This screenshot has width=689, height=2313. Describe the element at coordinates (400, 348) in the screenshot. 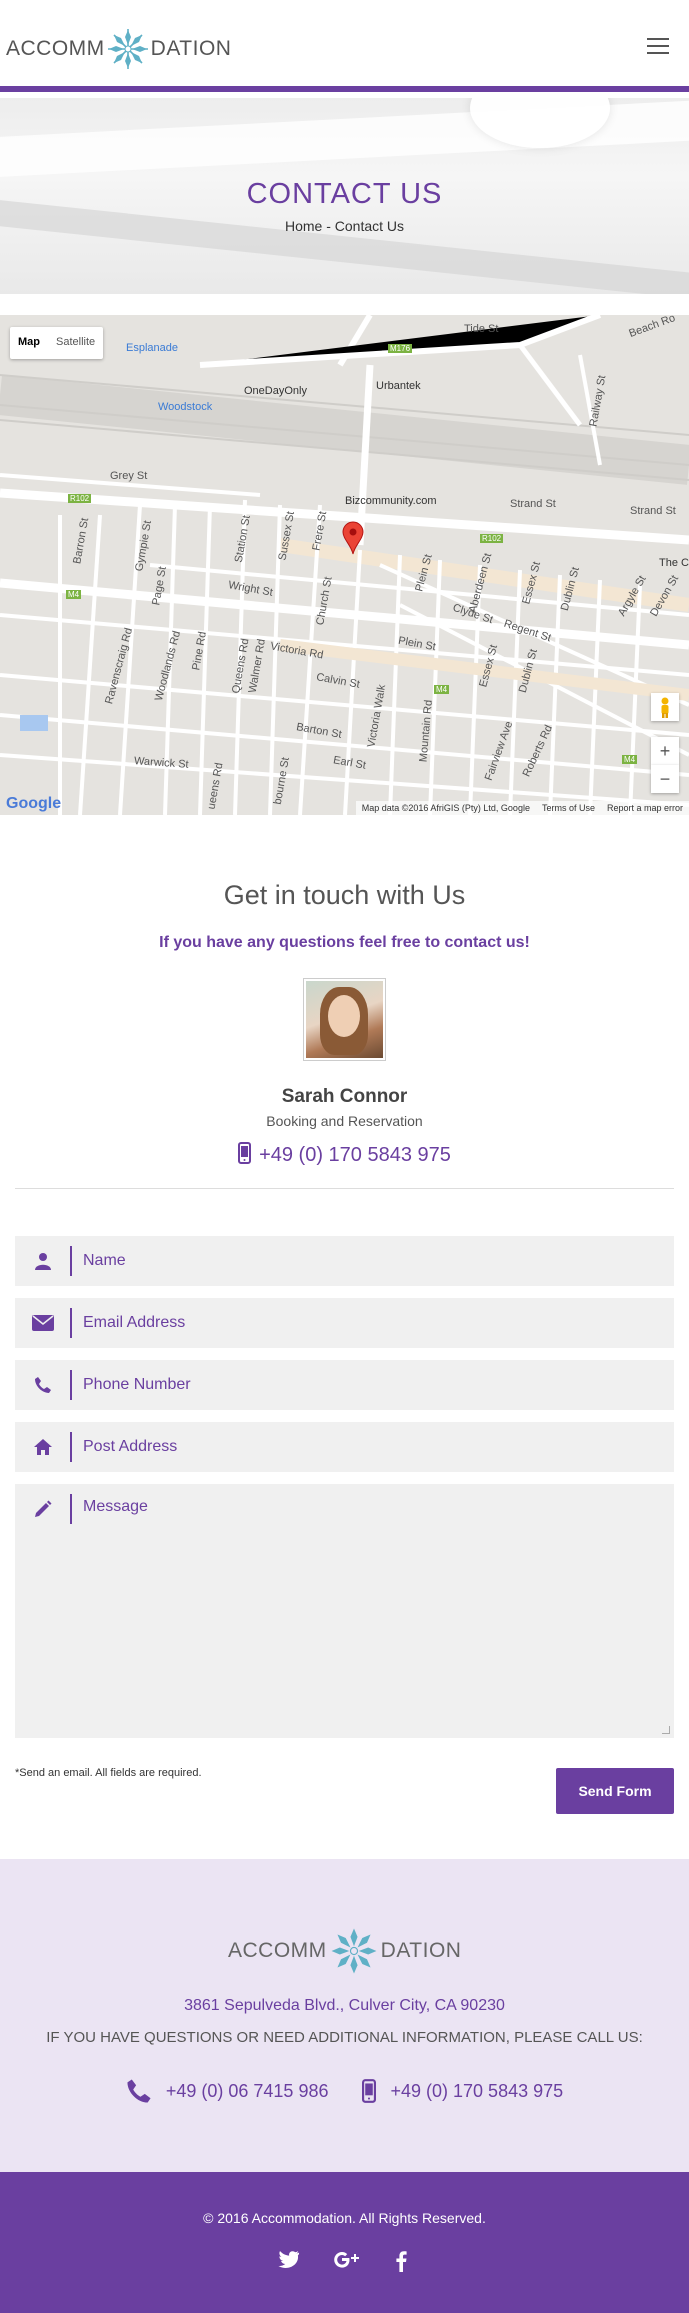

I see `map-route-badge: M176` at that location.